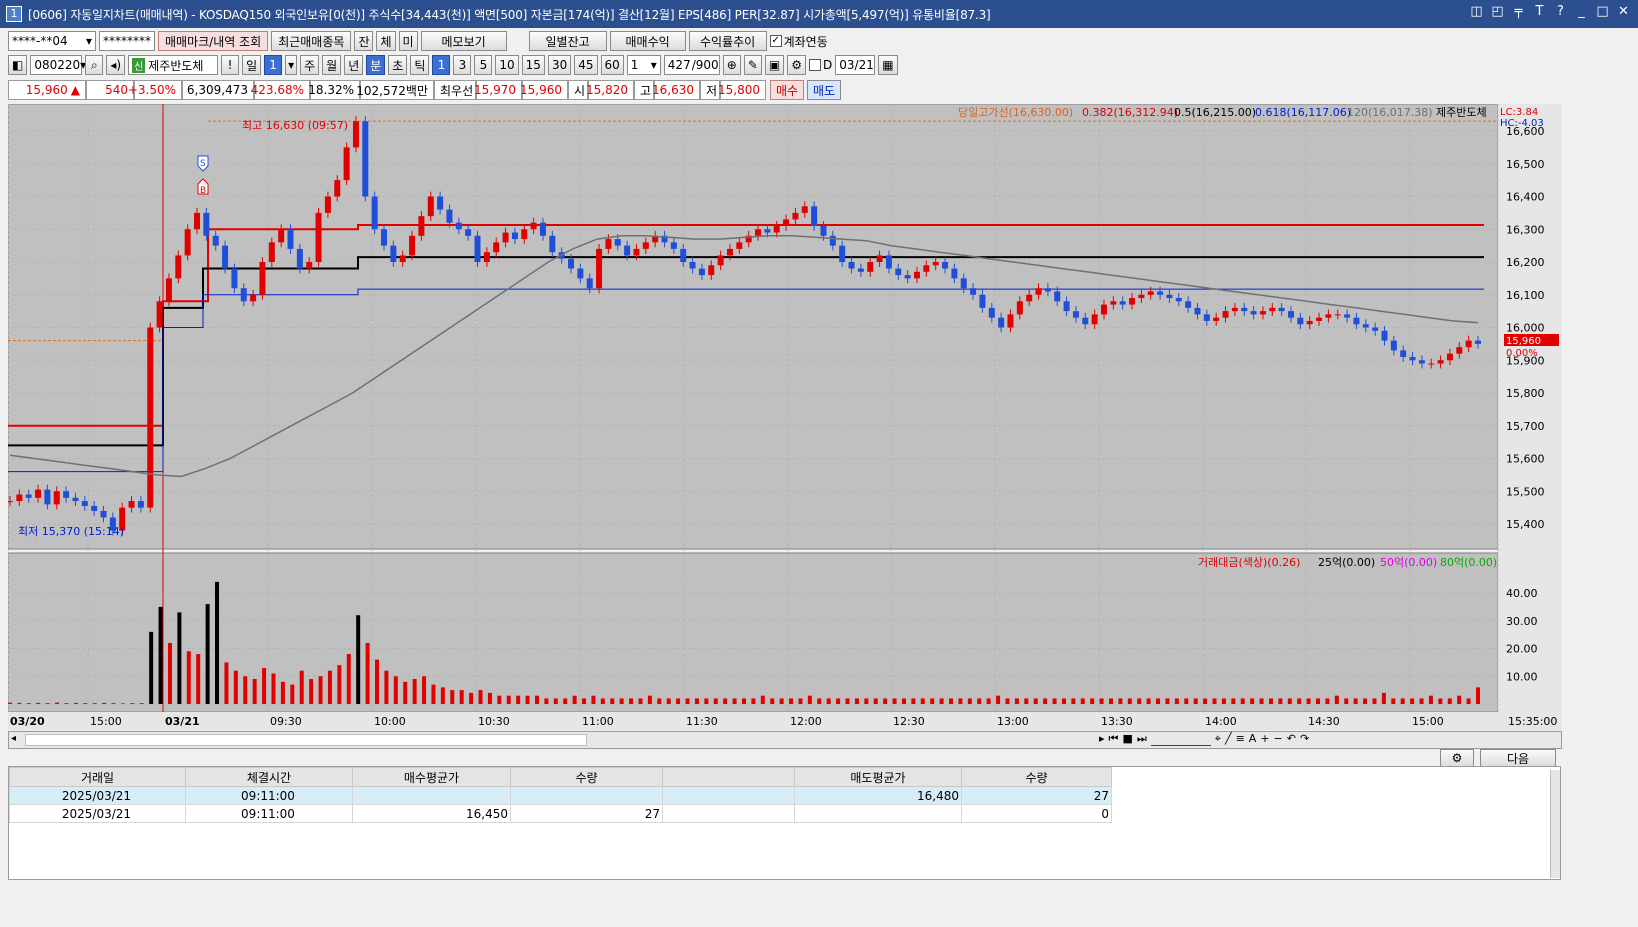  I want to click on calendar-icon: ▦, so click(888, 65).